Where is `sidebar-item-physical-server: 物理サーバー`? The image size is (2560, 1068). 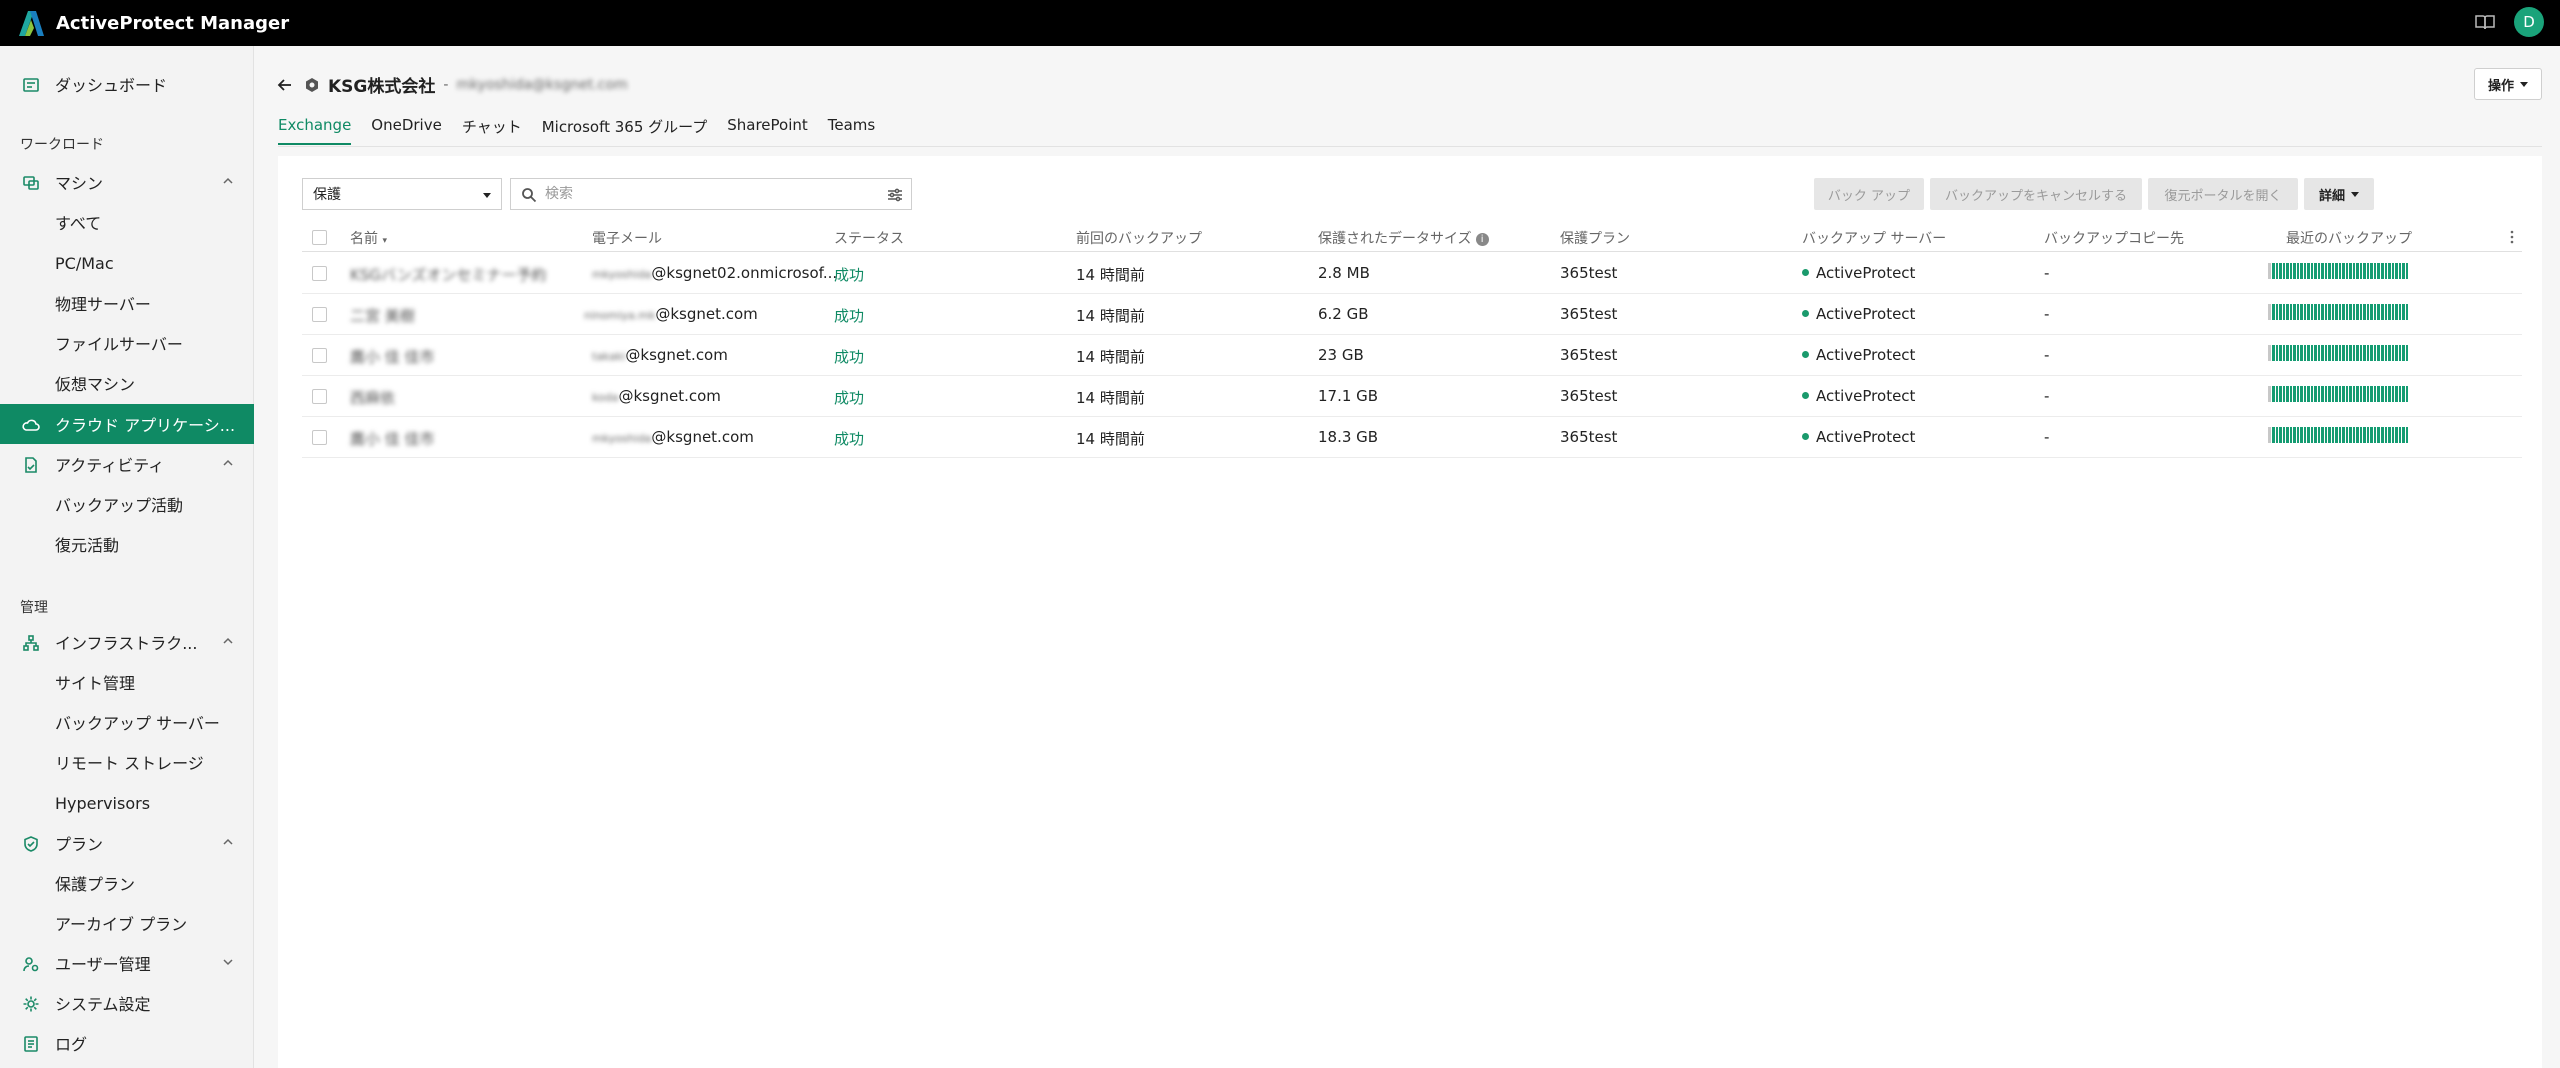 sidebar-item-physical-server: 物理サーバー is located at coordinates (127, 303).